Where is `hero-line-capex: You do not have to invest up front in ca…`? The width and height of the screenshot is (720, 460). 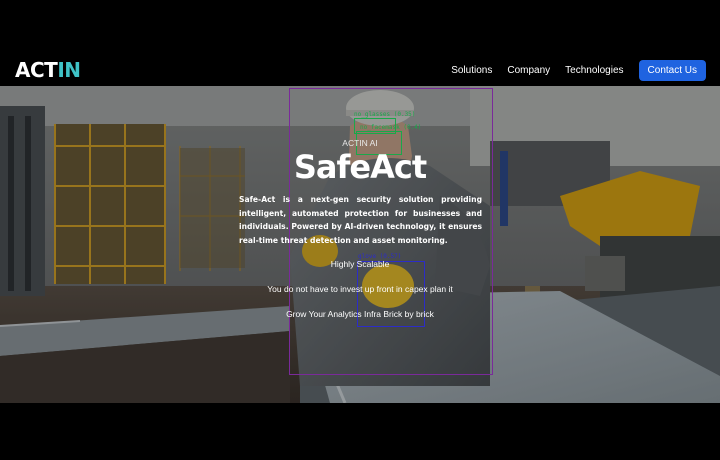
hero-line-capex: You do not have to invest up front in ca… is located at coordinates (360, 289).